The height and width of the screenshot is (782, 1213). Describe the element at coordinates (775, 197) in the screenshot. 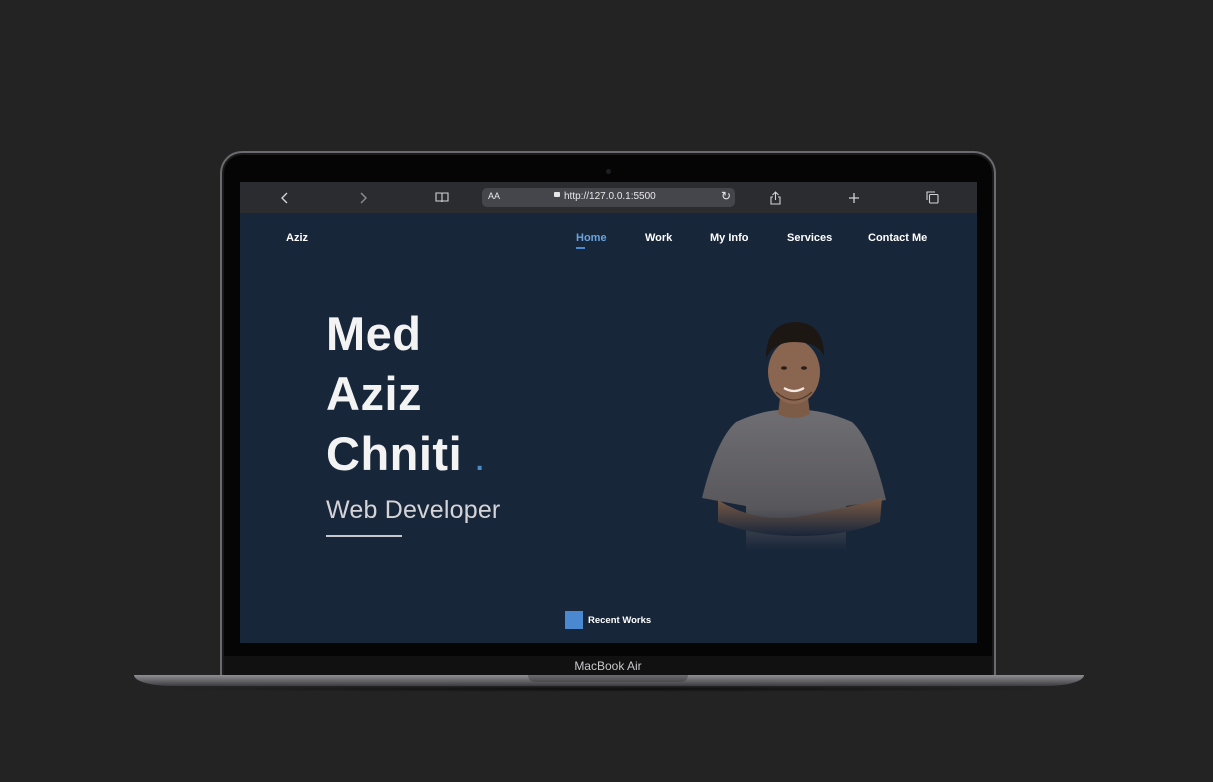

I see `share-icon` at that location.